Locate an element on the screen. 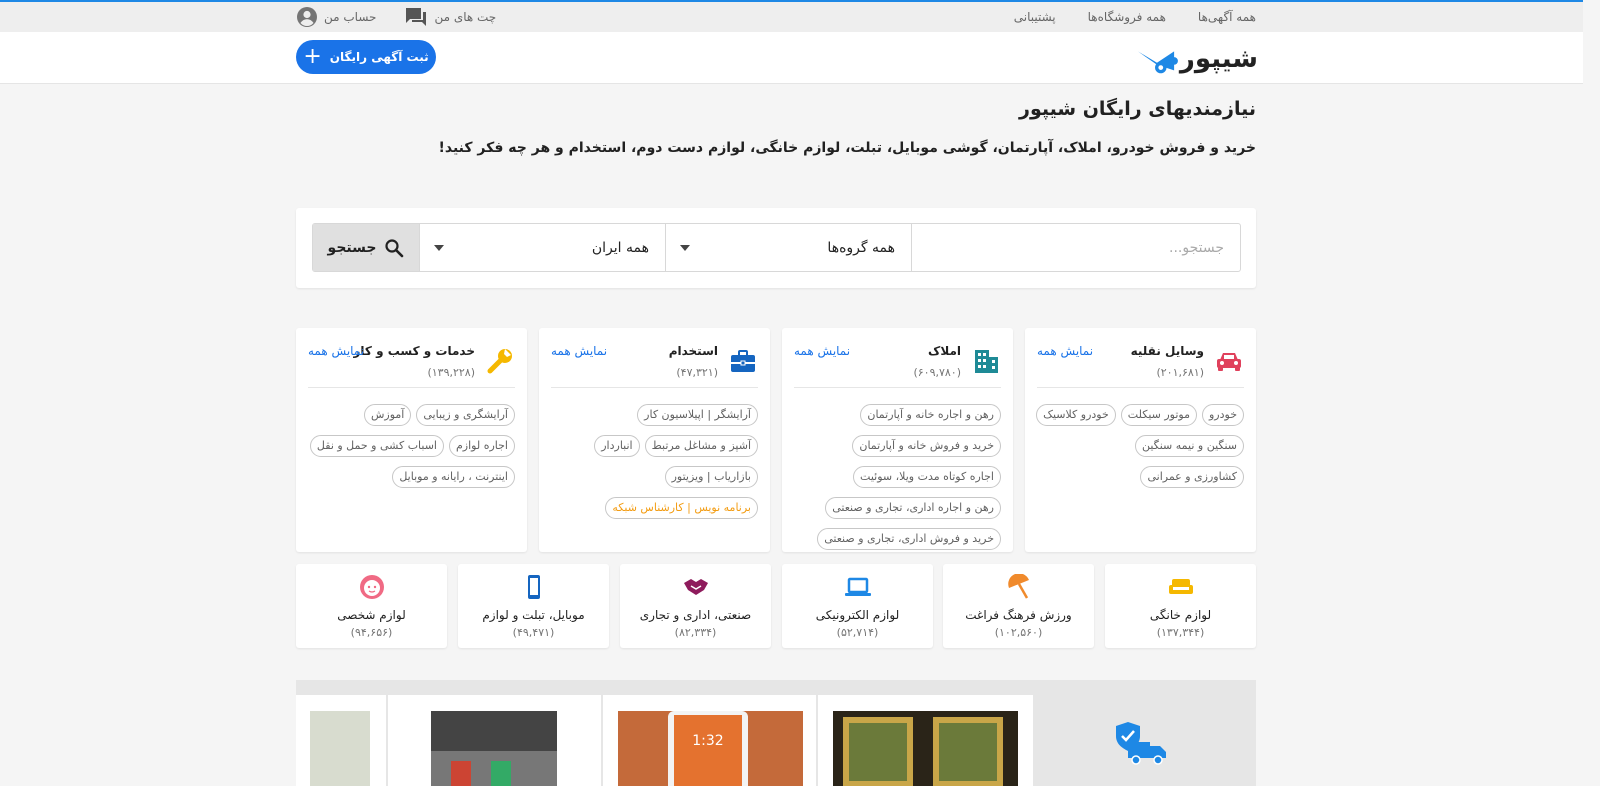 Image resolution: width=1600 pixels, height=786 pixels. tile-count: (۵۲,۷۱۴) is located at coordinates (857, 632).